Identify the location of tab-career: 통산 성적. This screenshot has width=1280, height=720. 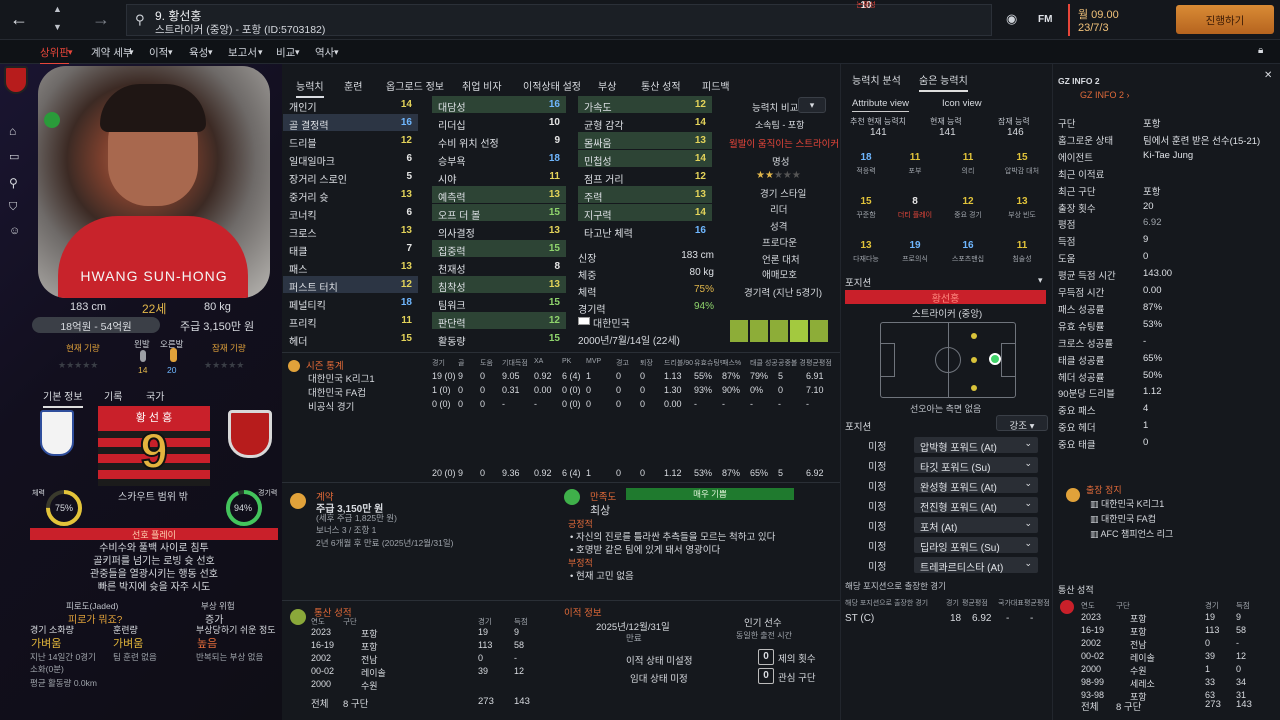
(661, 85).